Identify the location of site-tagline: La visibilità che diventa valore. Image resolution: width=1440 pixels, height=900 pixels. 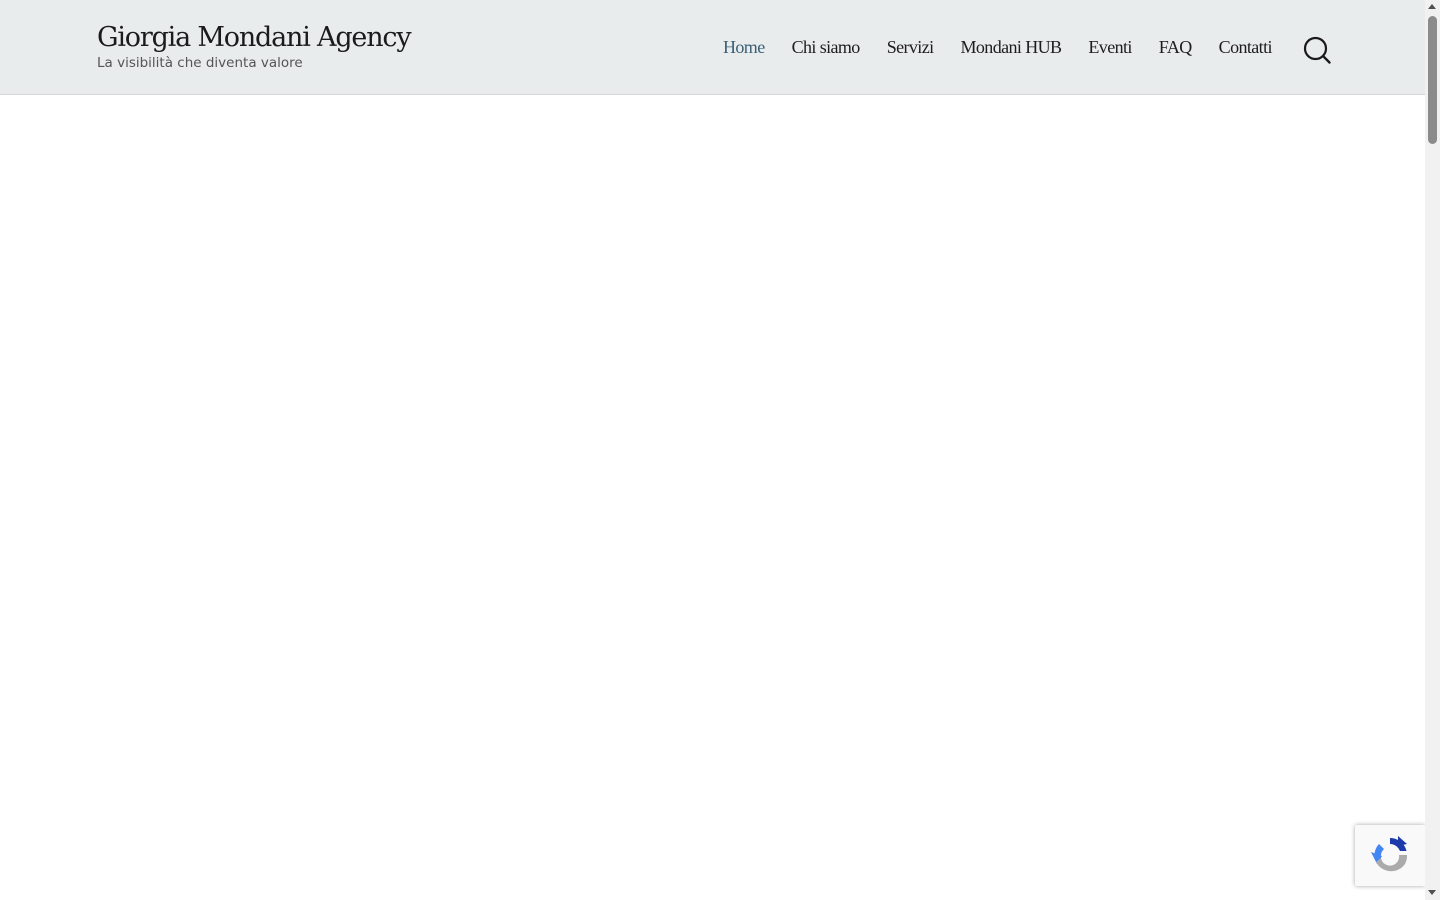
(200, 63).